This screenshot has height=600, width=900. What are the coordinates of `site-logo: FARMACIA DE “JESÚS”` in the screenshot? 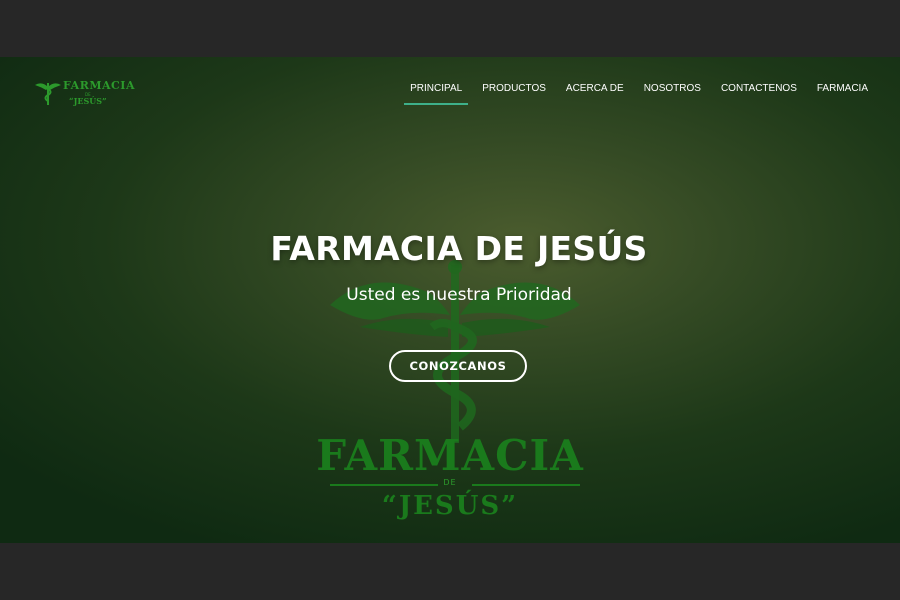 It's located at (84, 92).